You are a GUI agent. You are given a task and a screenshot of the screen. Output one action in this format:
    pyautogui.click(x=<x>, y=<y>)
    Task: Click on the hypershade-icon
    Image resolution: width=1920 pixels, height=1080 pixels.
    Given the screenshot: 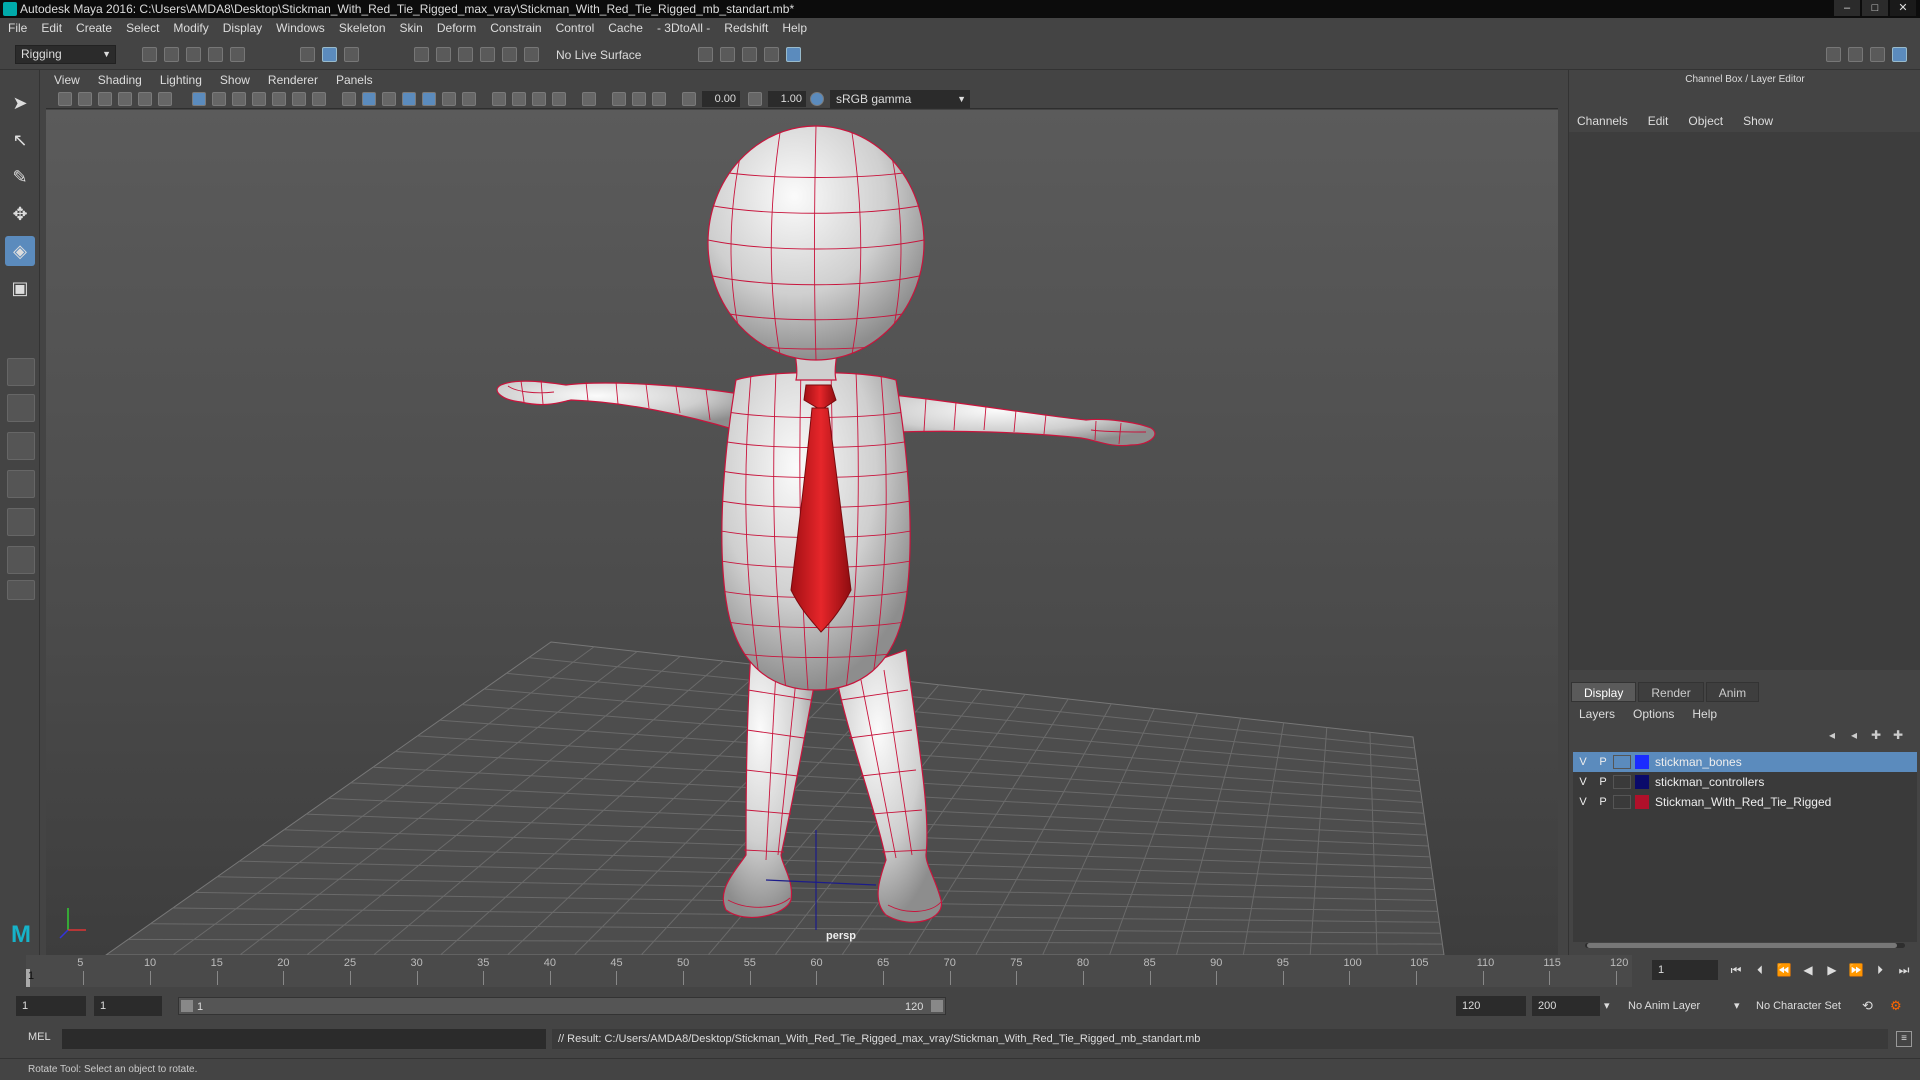 What is the action you would take?
    pyautogui.click(x=793, y=54)
    